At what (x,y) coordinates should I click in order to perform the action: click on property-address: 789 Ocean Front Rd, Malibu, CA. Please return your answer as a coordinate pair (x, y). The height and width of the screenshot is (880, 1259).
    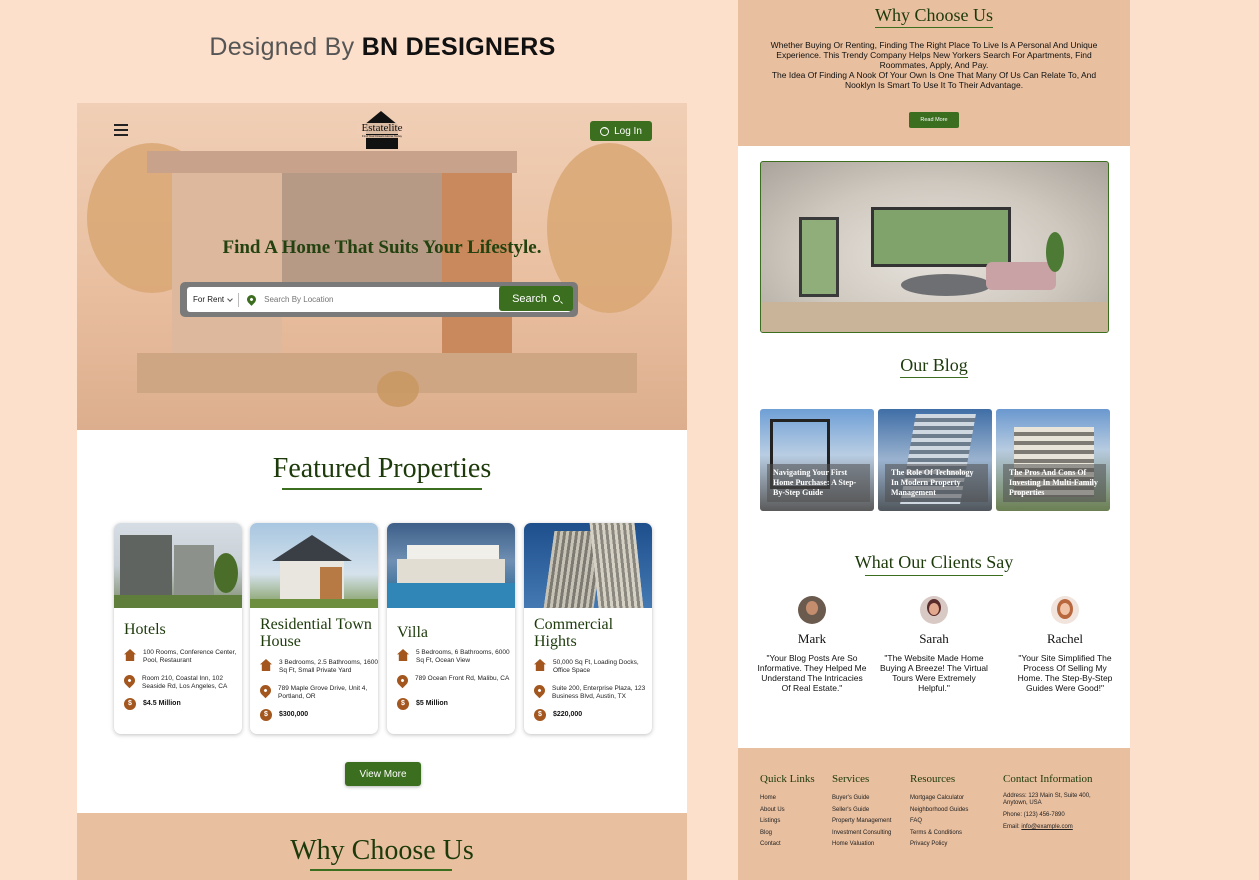
    Looking at the image, I should click on (452, 680).